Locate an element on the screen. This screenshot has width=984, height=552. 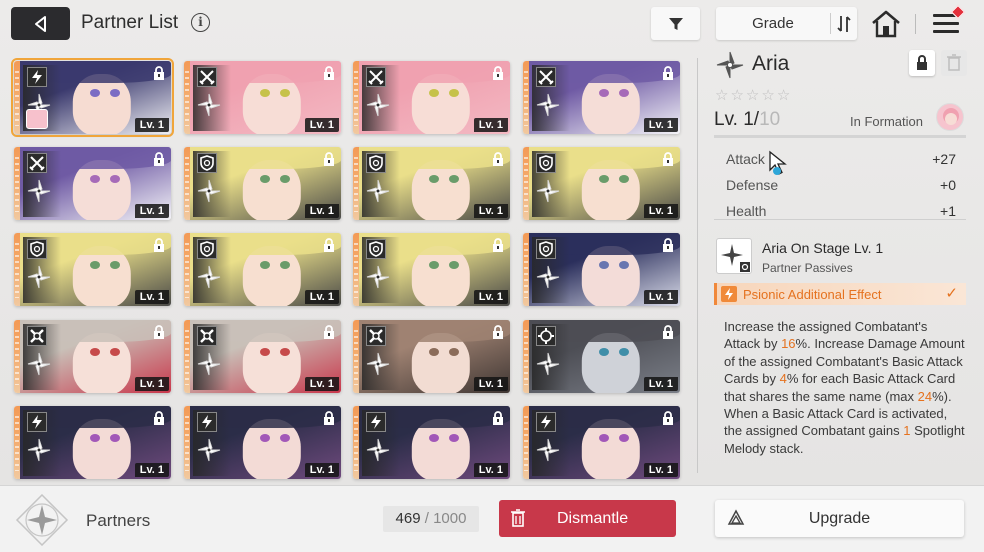
sort-order-icon is located at coordinates (844, 24).